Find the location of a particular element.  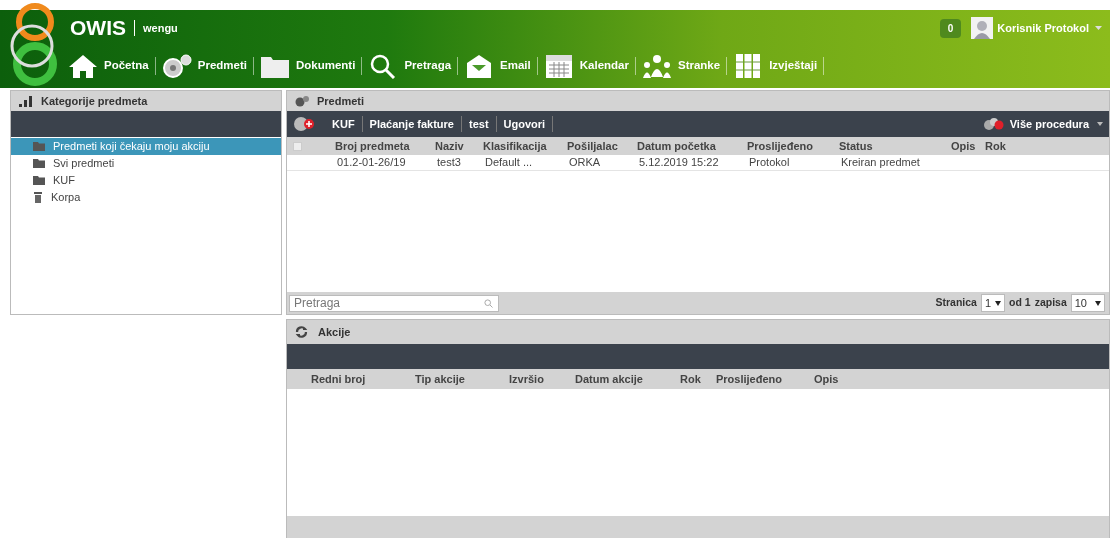

refresh-icon is located at coordinates (301, 332).